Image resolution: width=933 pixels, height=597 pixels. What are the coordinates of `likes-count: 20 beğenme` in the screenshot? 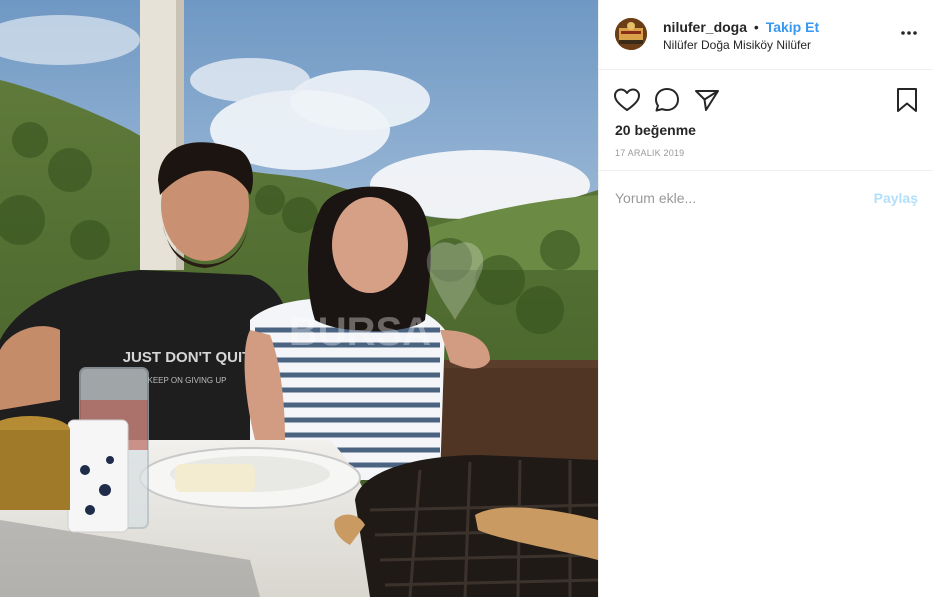 It's located at (655, 130).